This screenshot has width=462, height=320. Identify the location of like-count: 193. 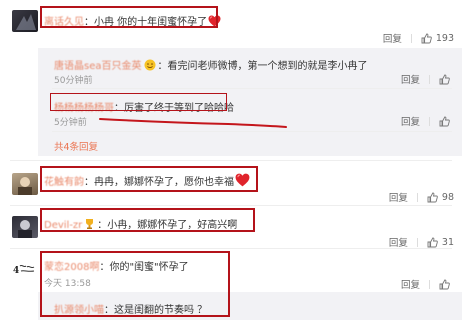
(444, 38).